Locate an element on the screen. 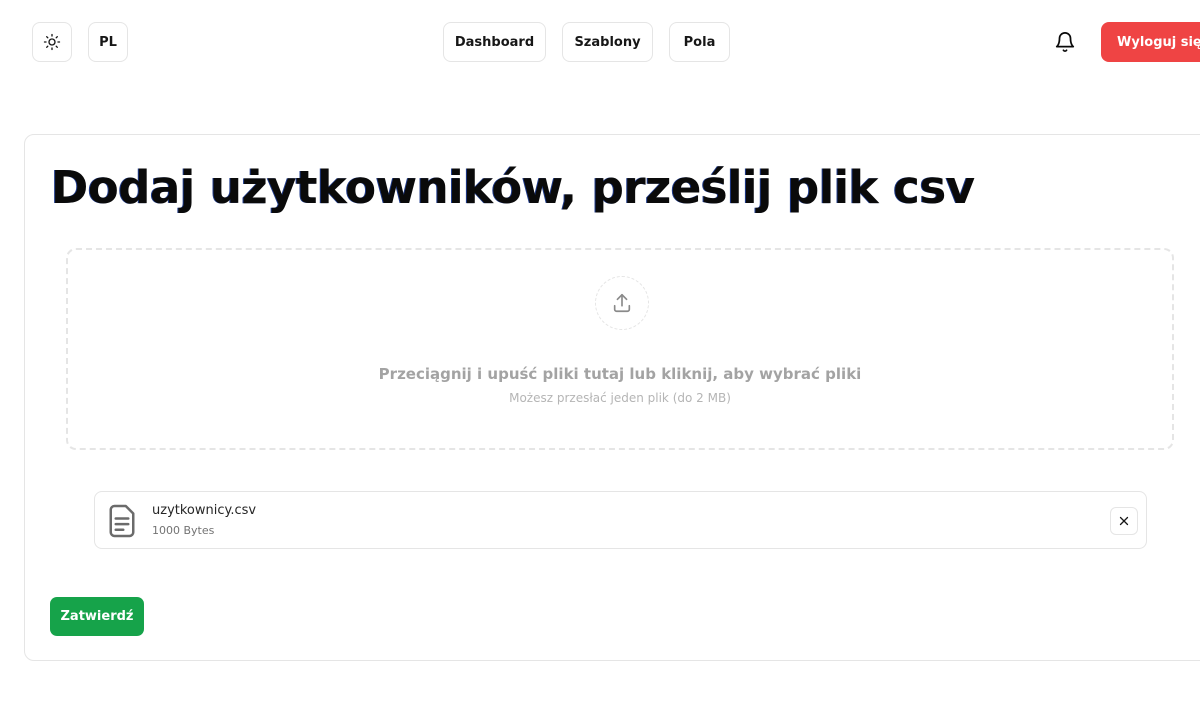 This screenshot has height=711, width=1200. theme-toggle-button is located at coordinates (52, 42).